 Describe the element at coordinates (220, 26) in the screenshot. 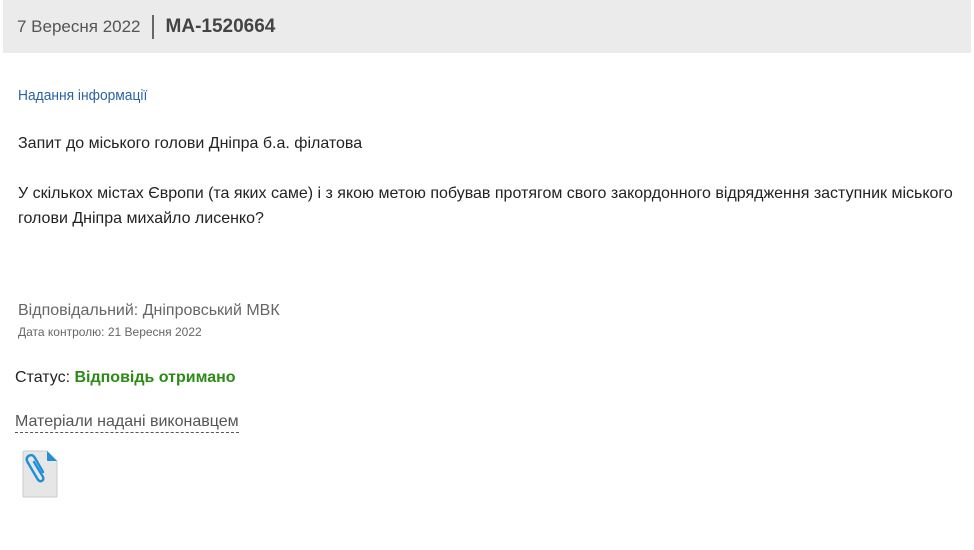

I see `request-id: MA-1520664` at that location.